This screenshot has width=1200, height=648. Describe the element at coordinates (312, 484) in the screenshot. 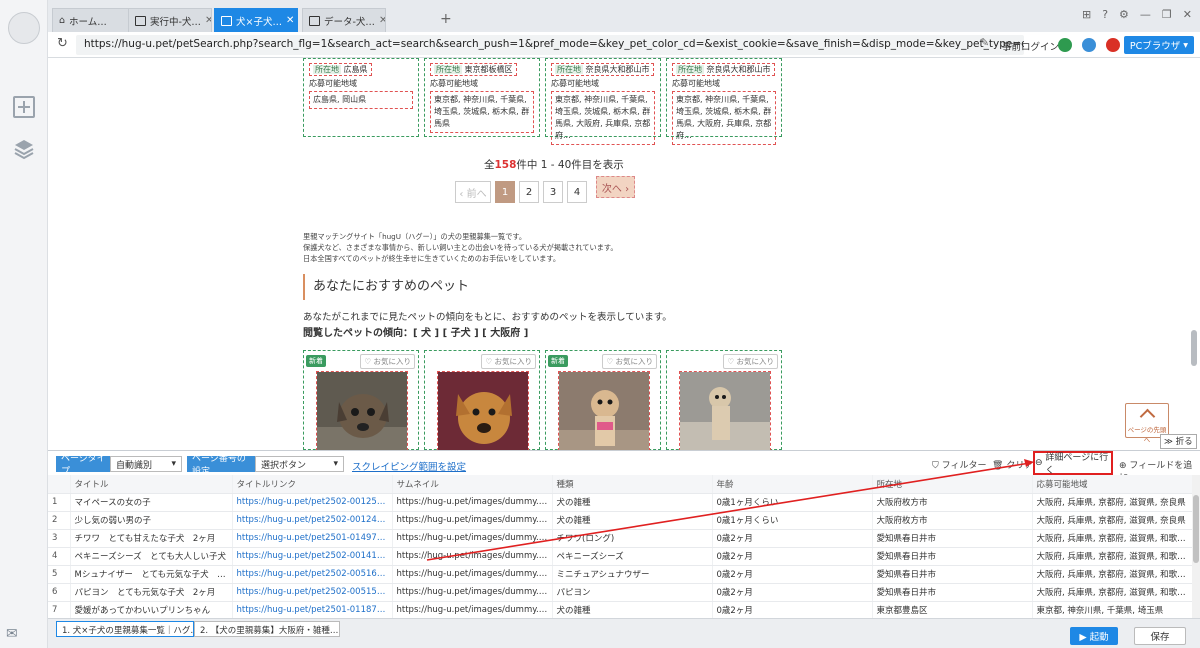

I see `column-header: タイトルリンク` at that location.